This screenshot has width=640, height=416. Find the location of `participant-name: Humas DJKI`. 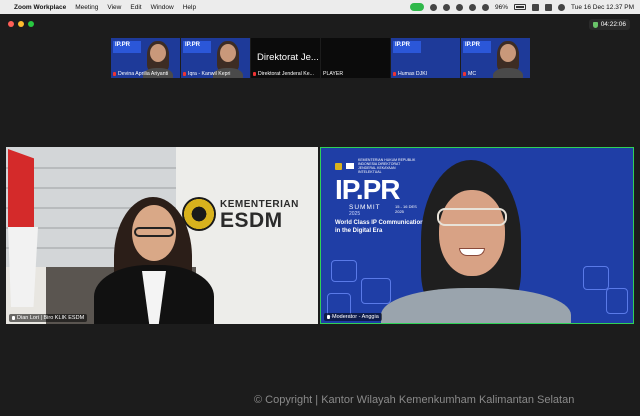

participant-name: Humas DJKI is located at coordinates (413, 74).